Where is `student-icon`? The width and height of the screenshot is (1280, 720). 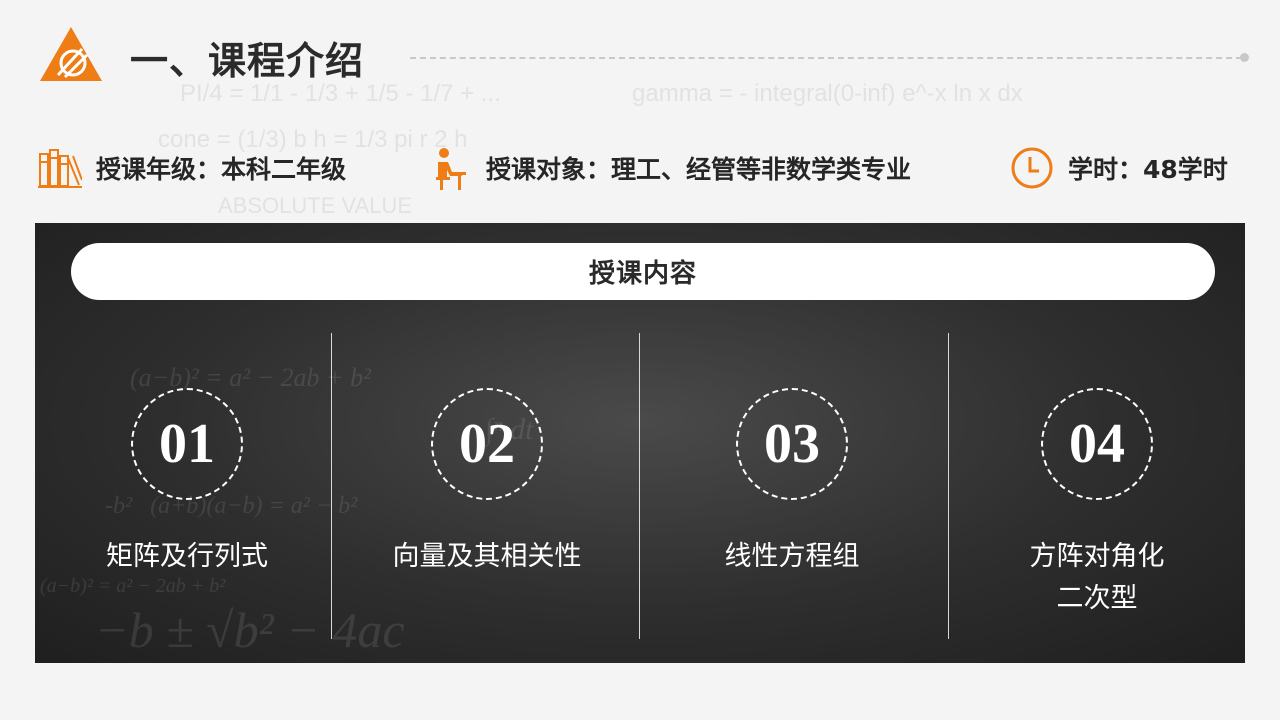
student-icon is located at coordinates (450, 168).